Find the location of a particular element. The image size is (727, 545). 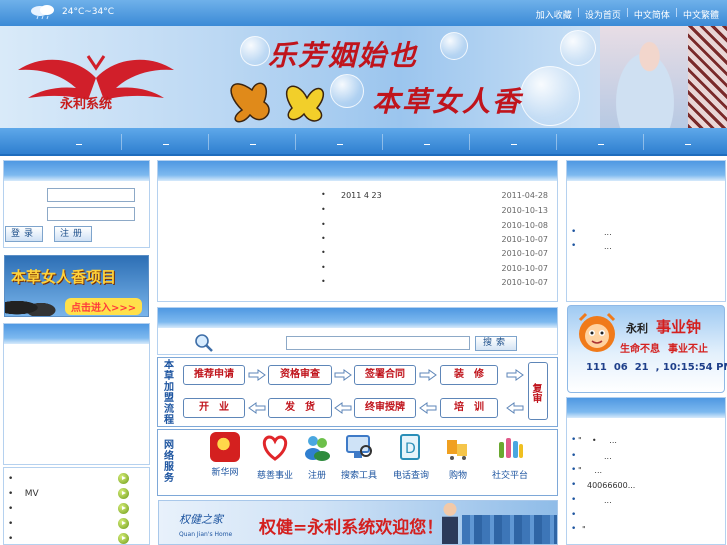

brand-name: 权健之家 is located at coordinates (201, 519).